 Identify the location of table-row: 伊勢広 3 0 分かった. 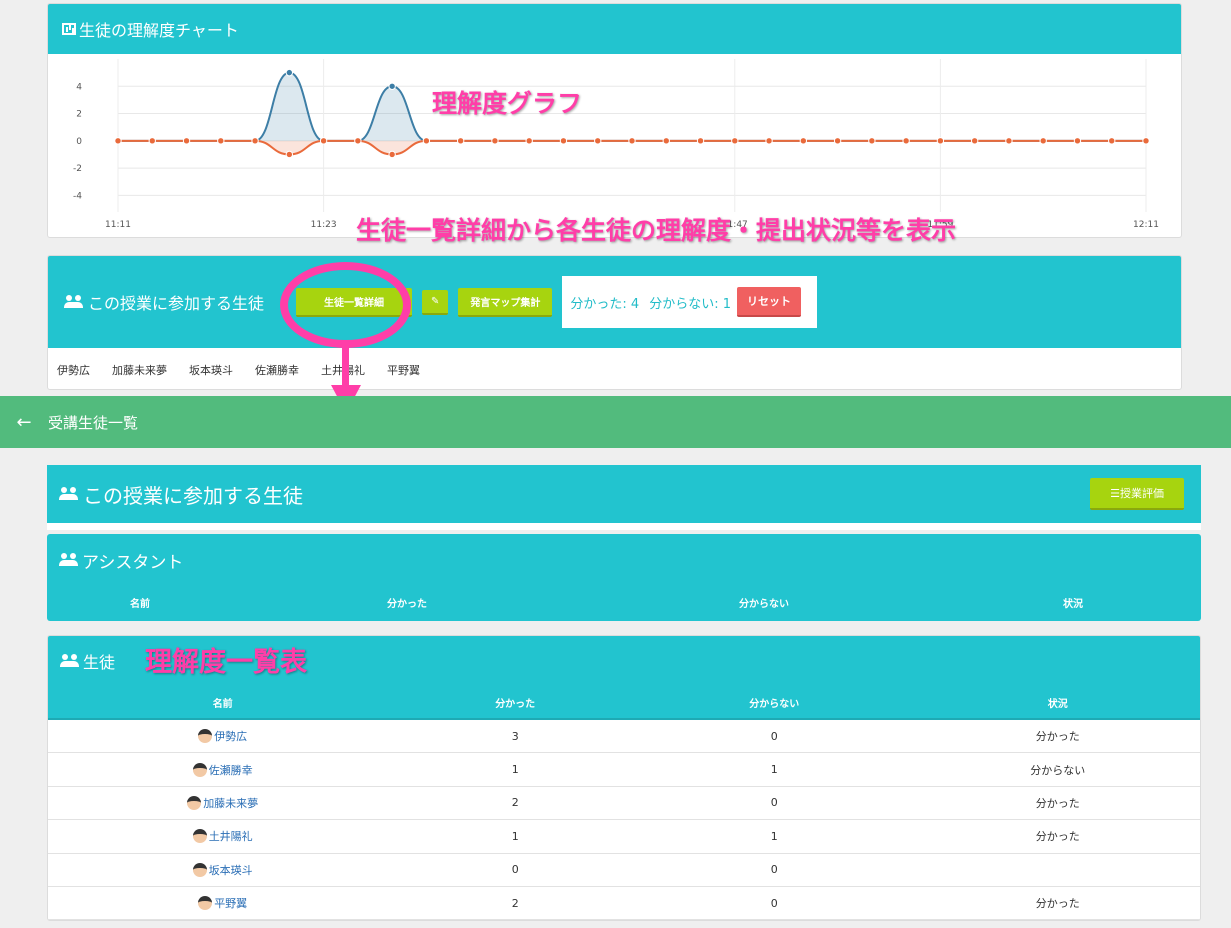
(624, 737).